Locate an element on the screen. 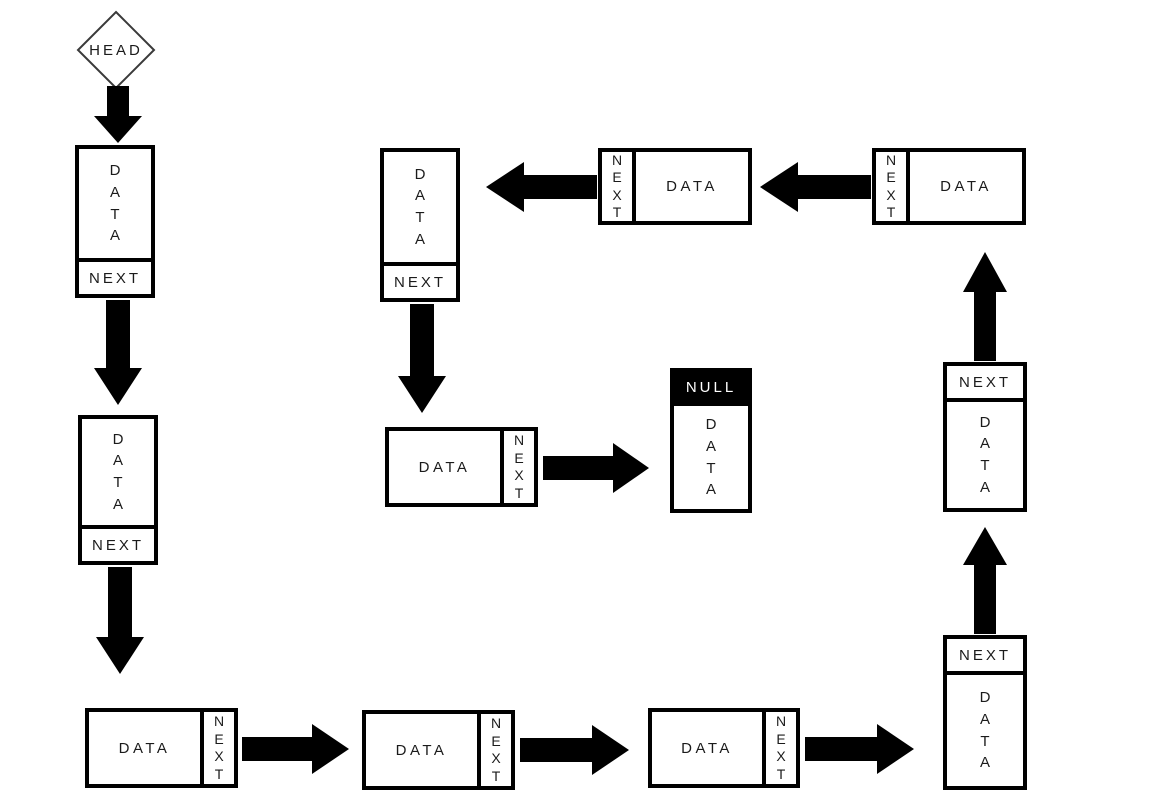 The image size is (1168, 811). node-8-data-cell: DATA is located at coordinates (966, 186).